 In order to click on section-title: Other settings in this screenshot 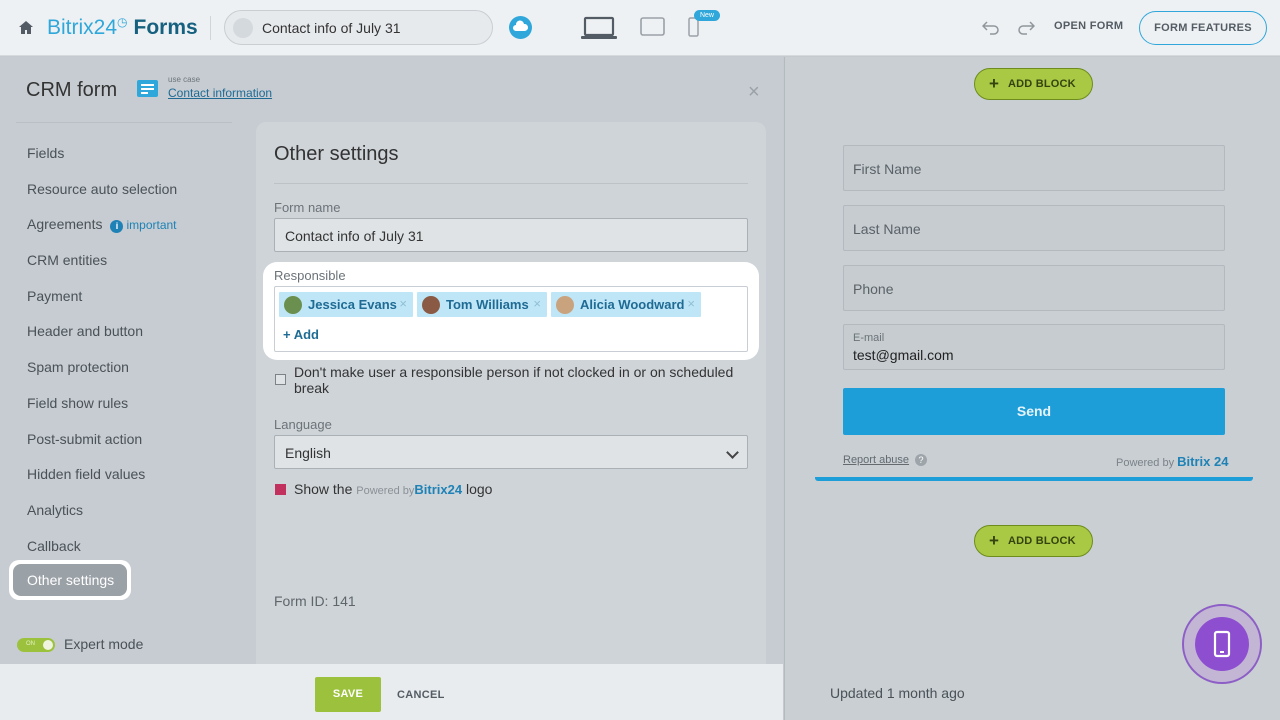, I will do `click(336, 154)`.